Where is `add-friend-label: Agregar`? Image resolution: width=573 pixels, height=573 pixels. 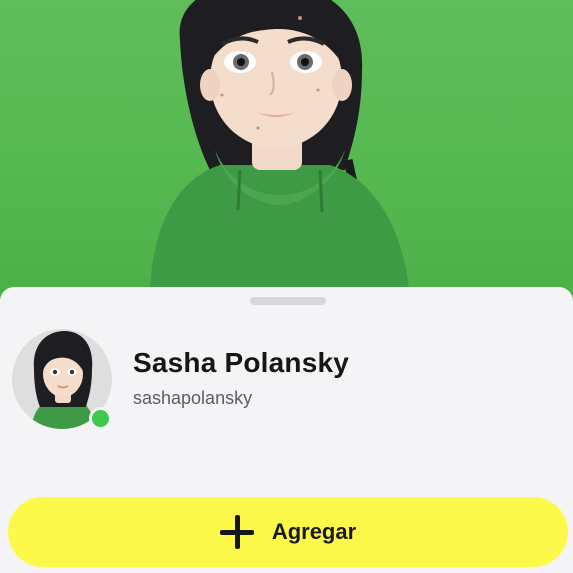
add-friend-label: Agregar is located at coordinates (314, 531).